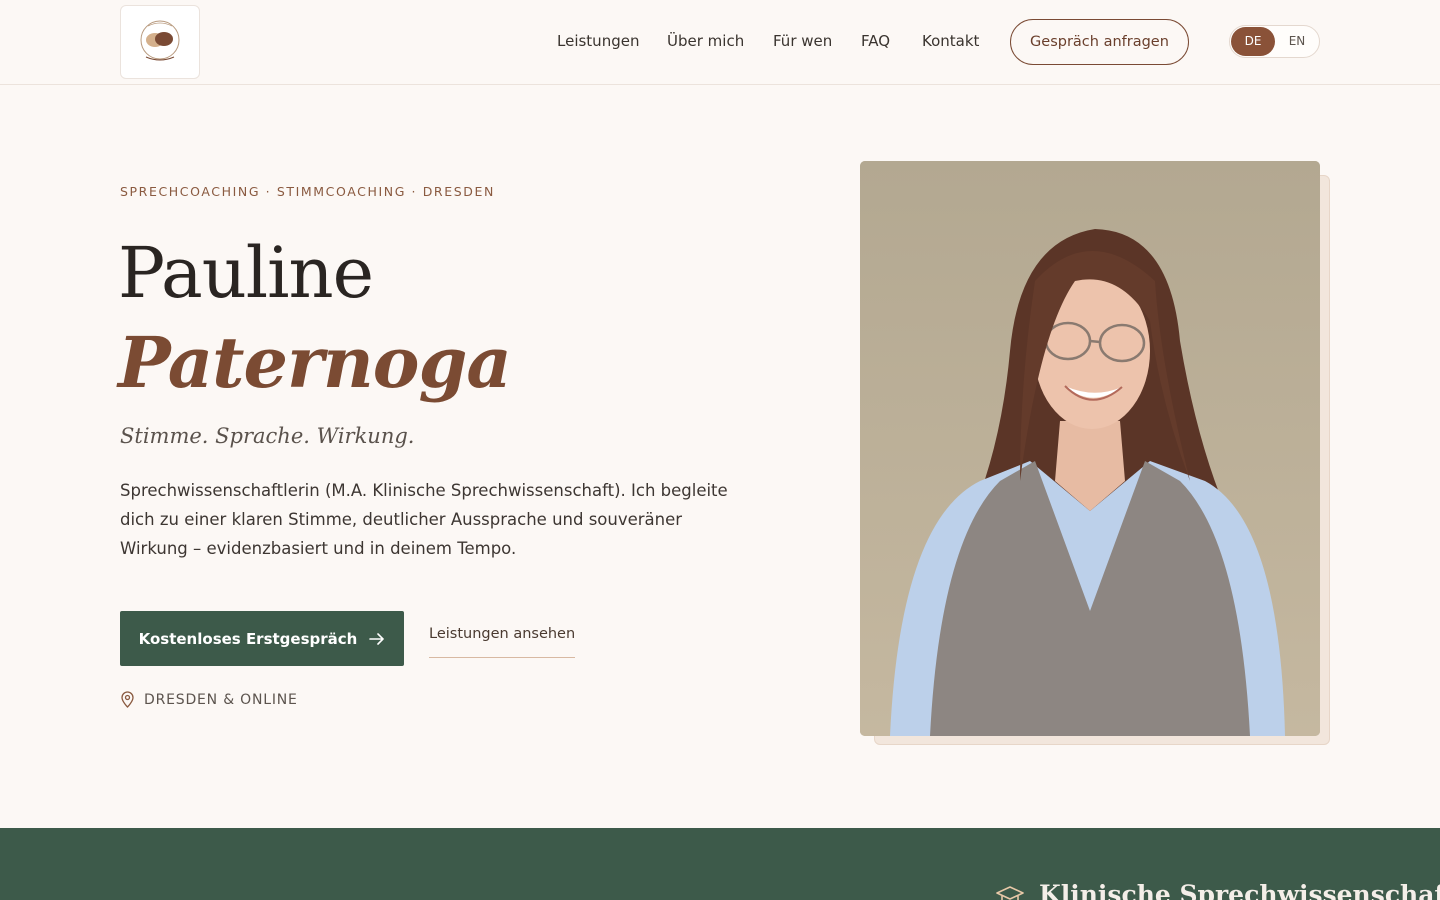 Image resolution: width=1440 pixels, height=900 pixels. Describe the element at coordinates (1297, 41) in the screenshot. I see `lang-en-toggle: EN` at that location.